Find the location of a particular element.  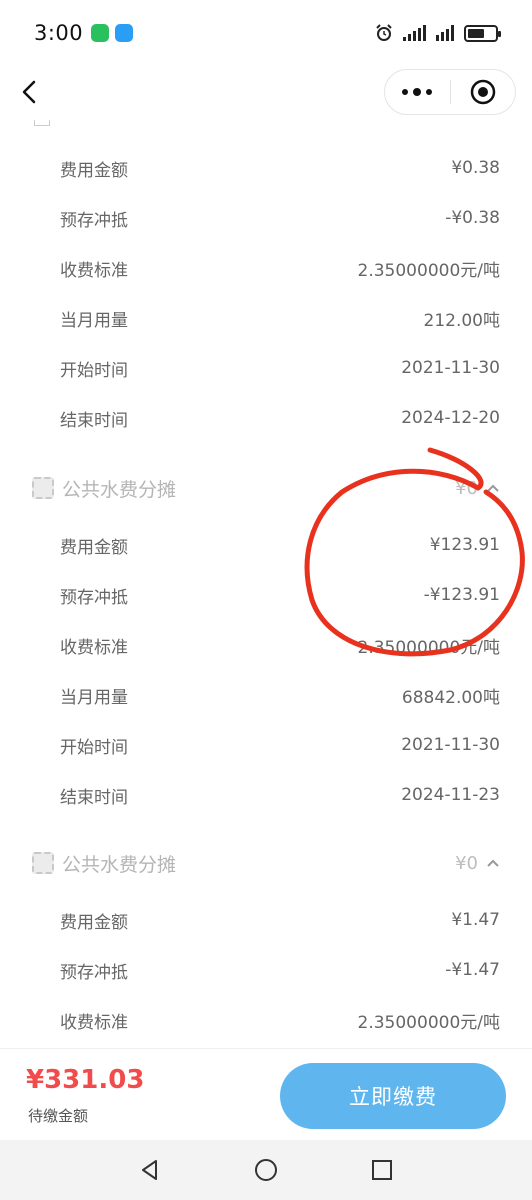

detail-row: 费用金额 ¥1.47 is located at coordinates (280, 921).